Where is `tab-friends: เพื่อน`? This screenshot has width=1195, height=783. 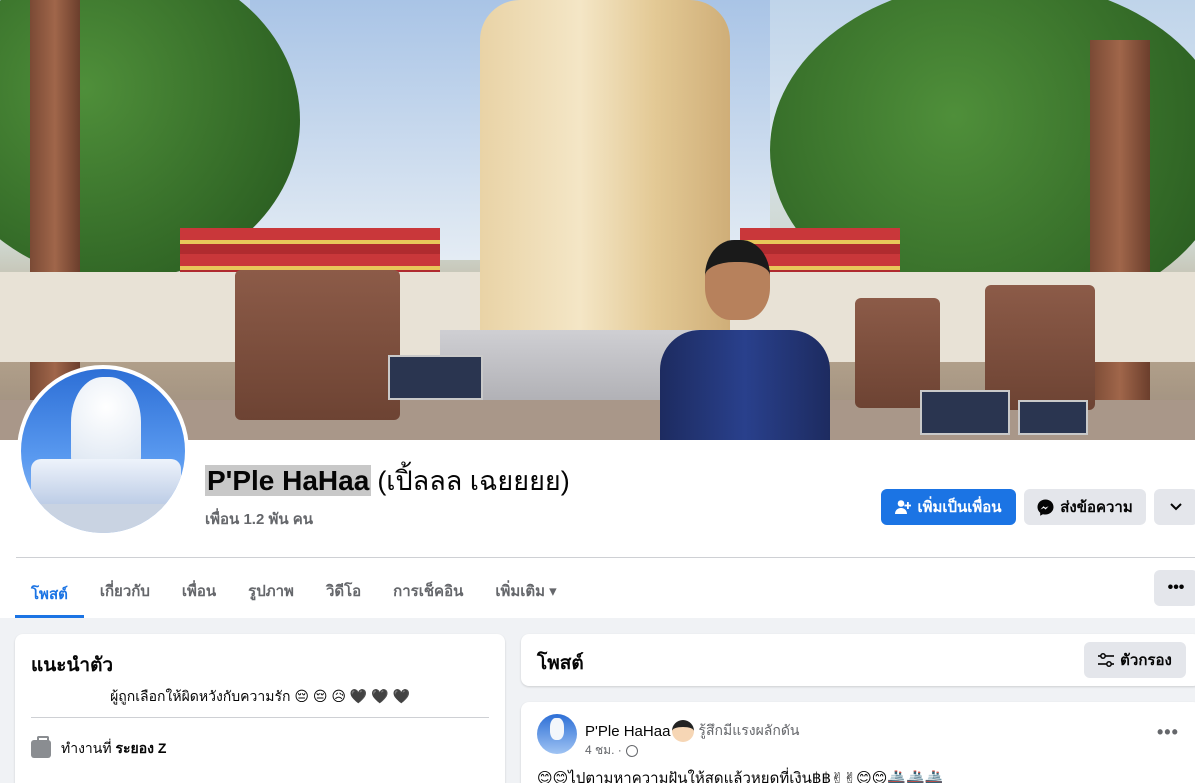
tab-friends: เพื่อน is located at coordinates (199, 591).